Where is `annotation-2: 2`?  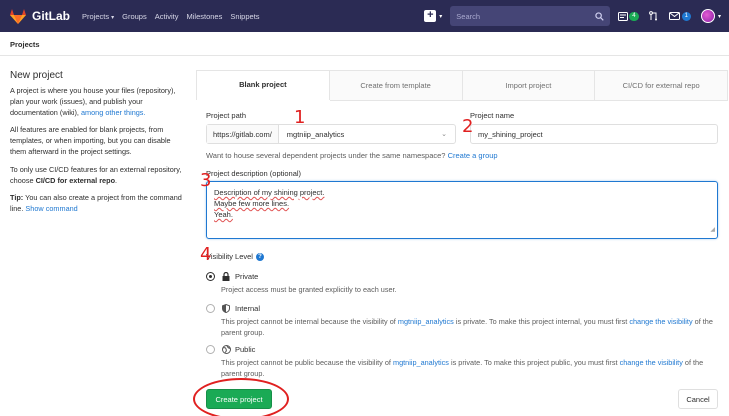 annotation-2: 2 is located at coordinates (468, 126).